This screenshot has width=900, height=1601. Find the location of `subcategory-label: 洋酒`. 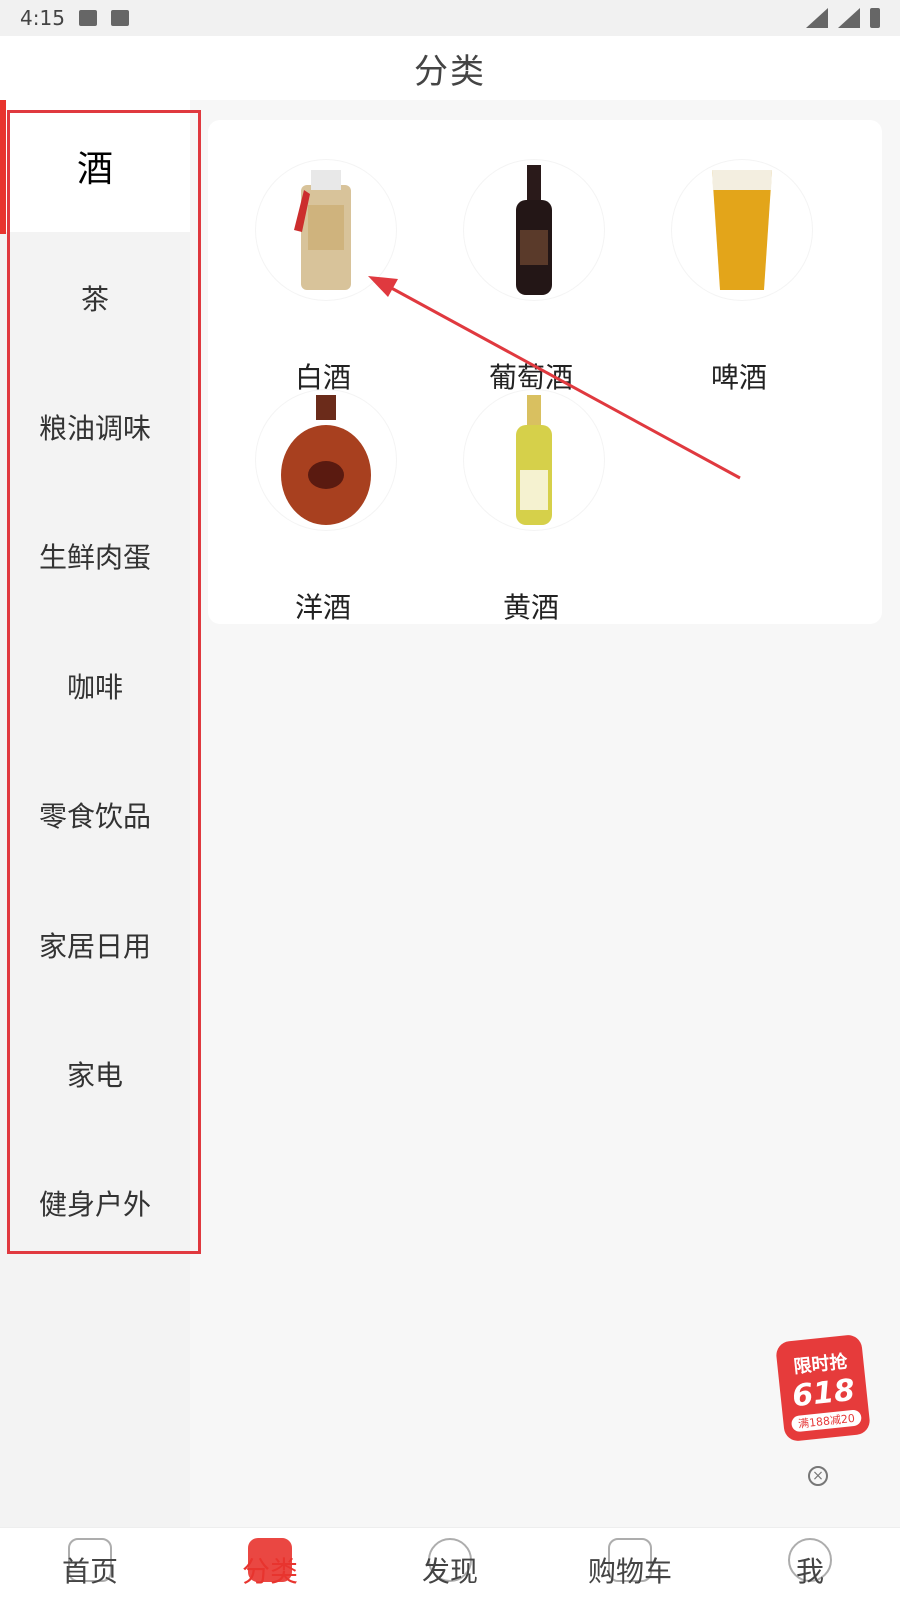

subcategory-label: 洋酒 is located at coordinates (322, 607).